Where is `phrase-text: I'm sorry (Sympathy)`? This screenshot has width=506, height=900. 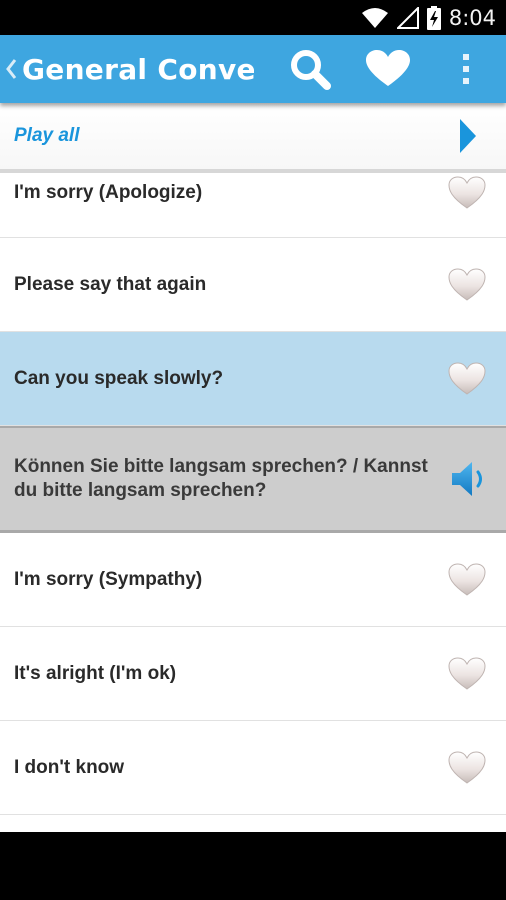 phrase-text: I'm sorry (Sympathy) is located at coordinates (108, 579).